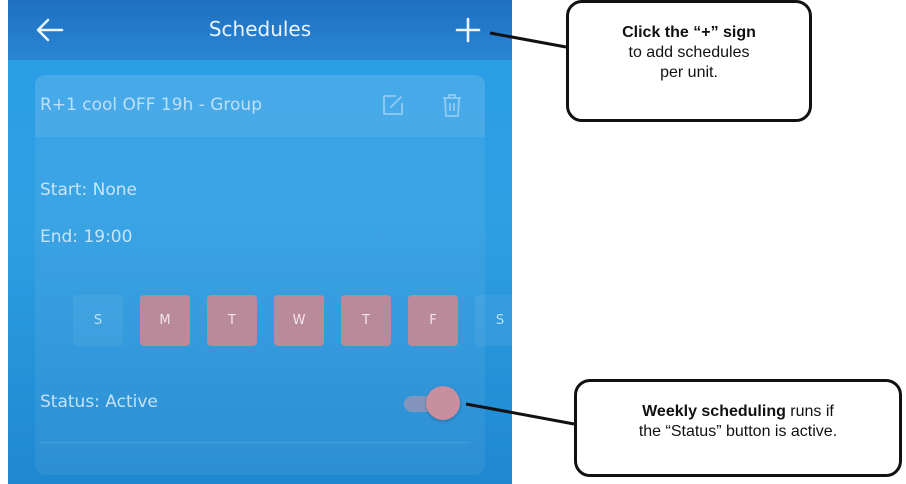  I want to click on callout-status-rest: runs if, so click(809, 411).